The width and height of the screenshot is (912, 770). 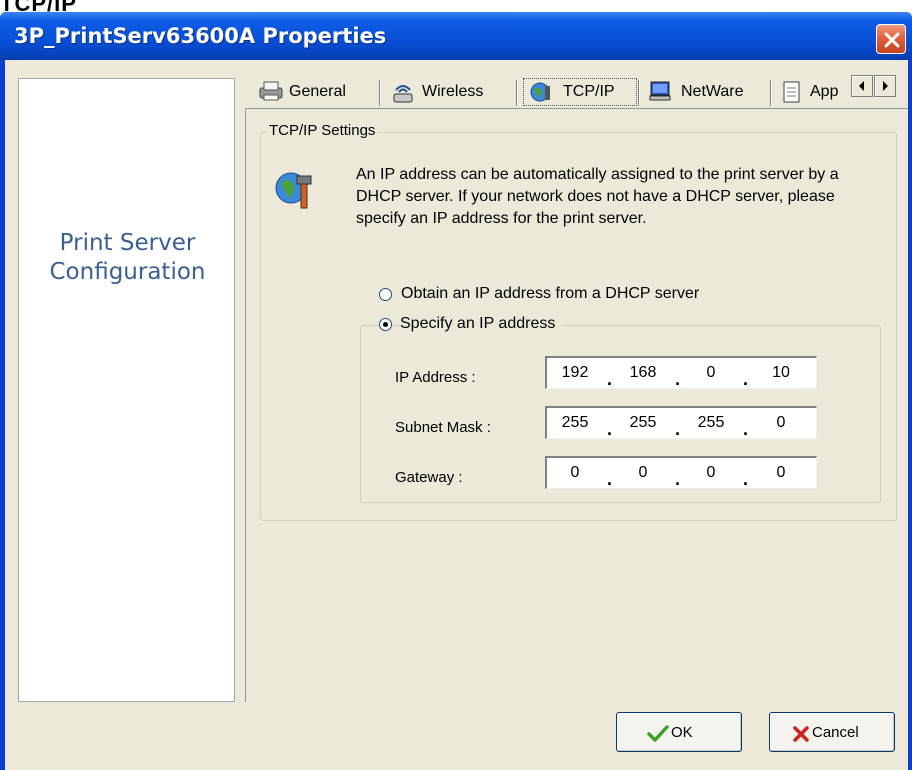 What do you see at coordinates (429, 477) in the screenshot?
I see `gateway-label: Gateway :` at bounding box center [429, 477].